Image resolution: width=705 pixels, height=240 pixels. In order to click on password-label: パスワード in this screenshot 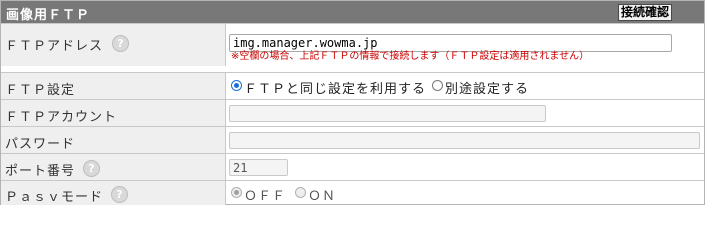, I will do `click(40, 144)`.